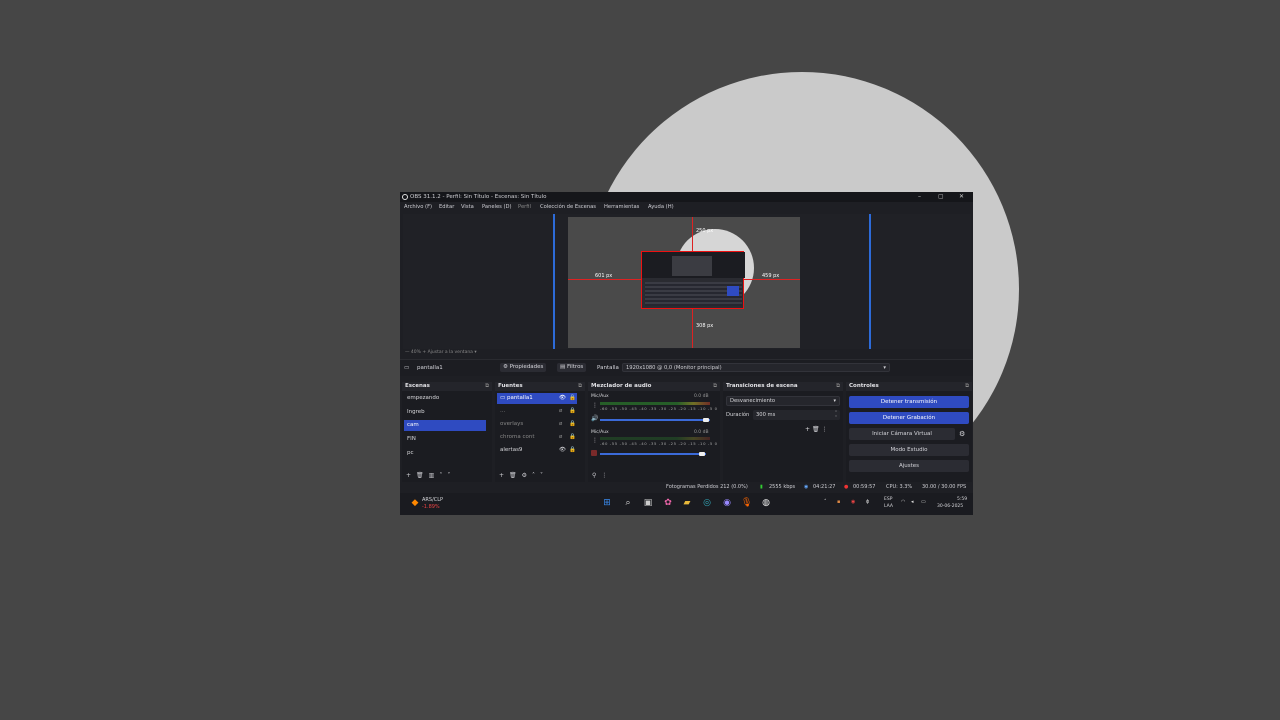 The image size is (1280, 720). Describe the element at coordinates (888, 499) in the screenshot. I see `language-top: ESP` at that location.